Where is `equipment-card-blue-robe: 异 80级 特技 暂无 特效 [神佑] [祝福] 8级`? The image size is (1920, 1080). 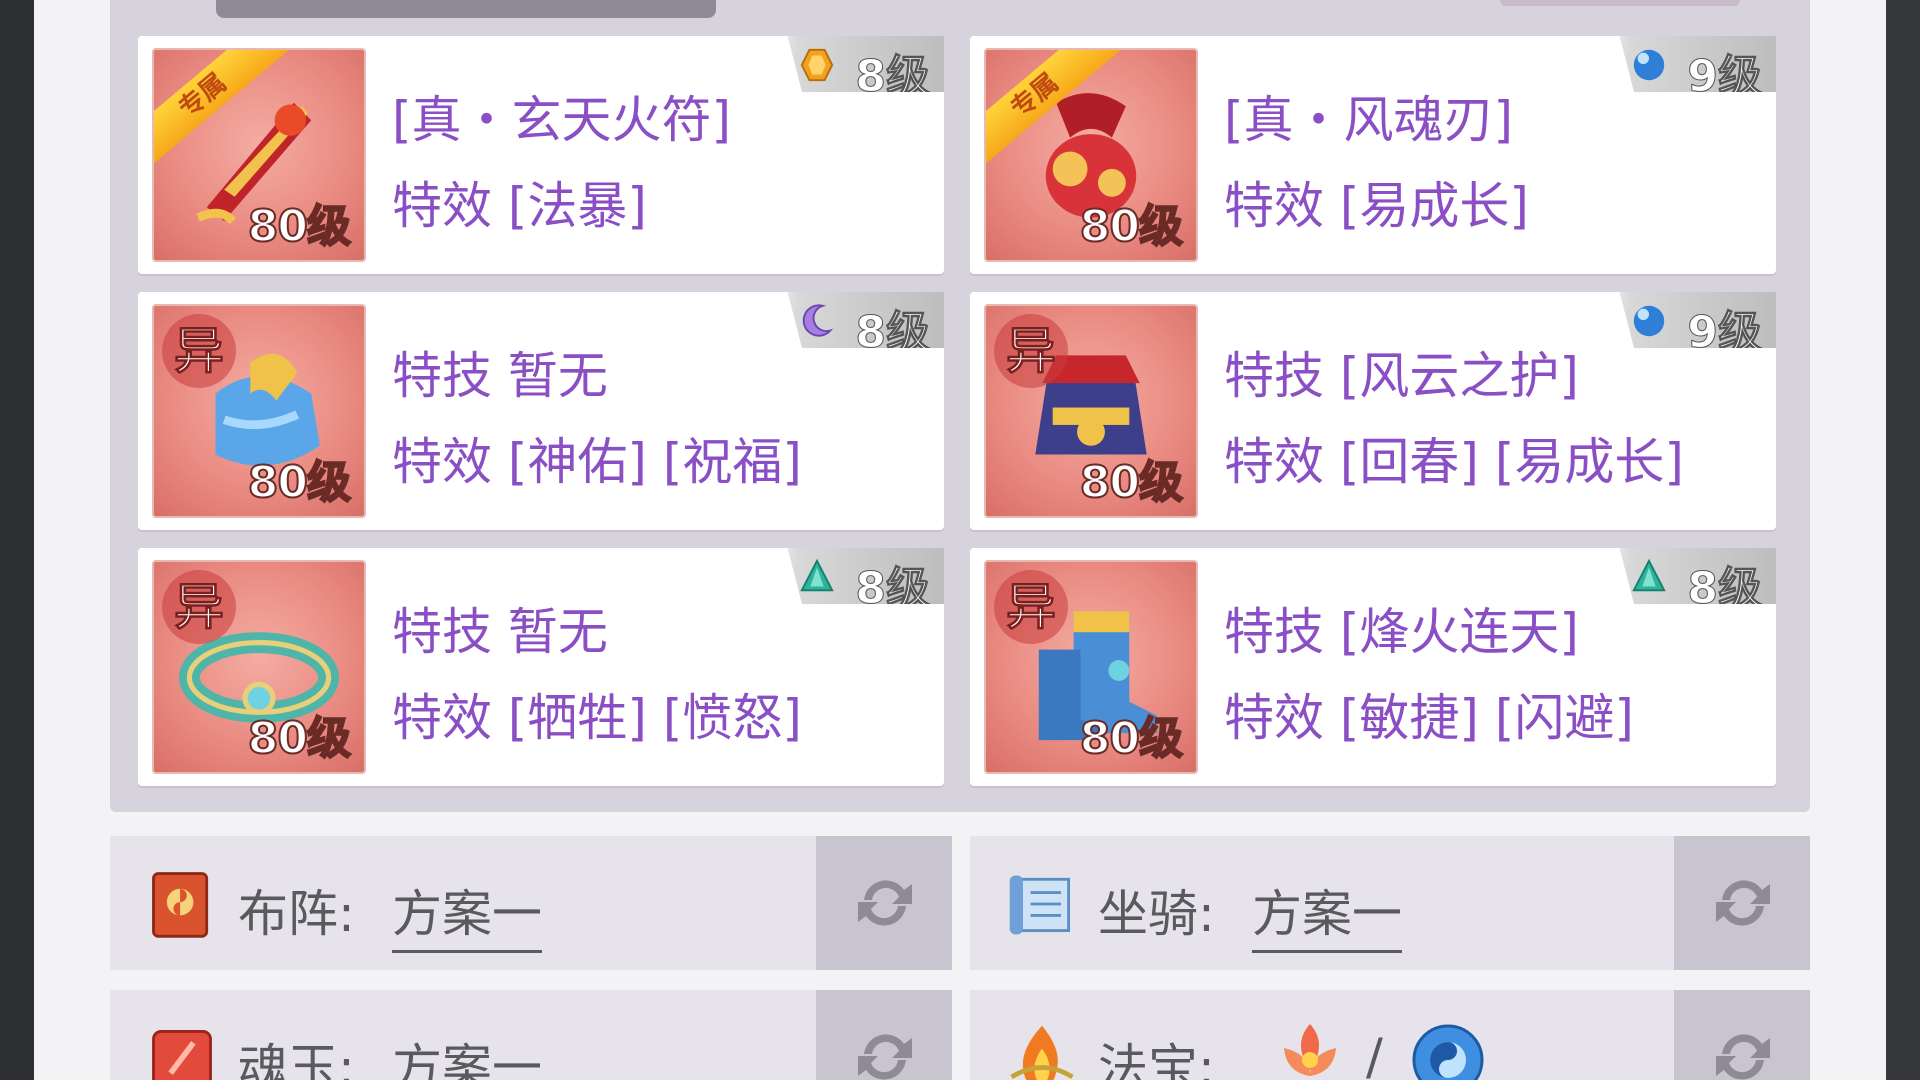
equipment-card-blue-robe: 异 80级 特技 暂无 特效 [神佑] [祝福] 8级 is located at coordinates (541, 411).